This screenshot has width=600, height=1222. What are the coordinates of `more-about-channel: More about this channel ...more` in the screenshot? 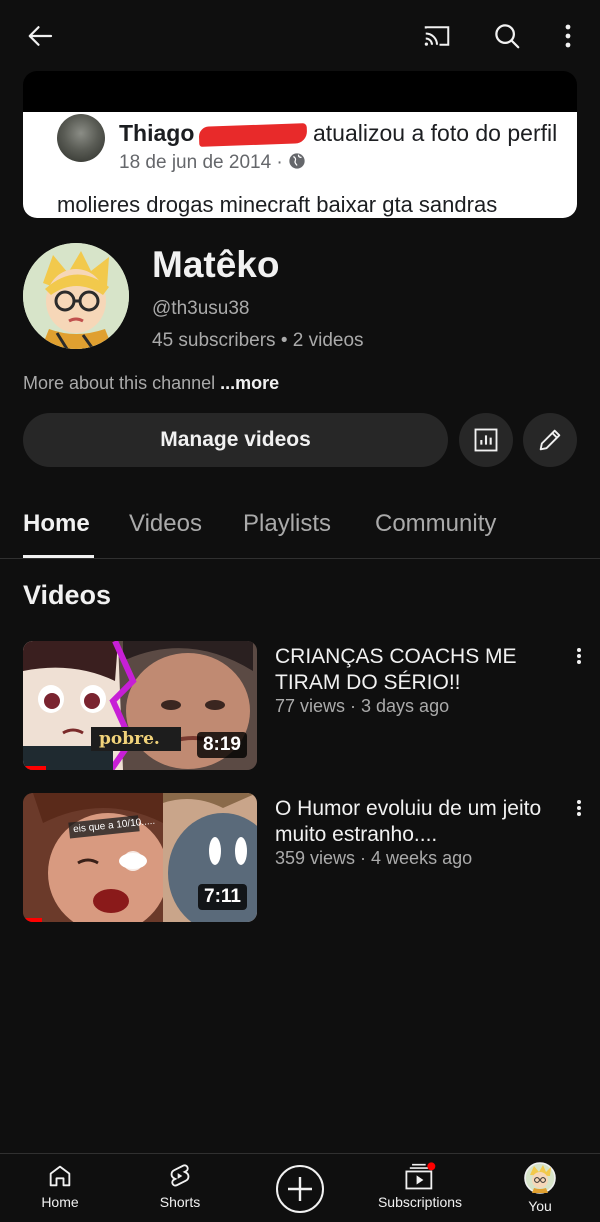 It's located at (151, 383).